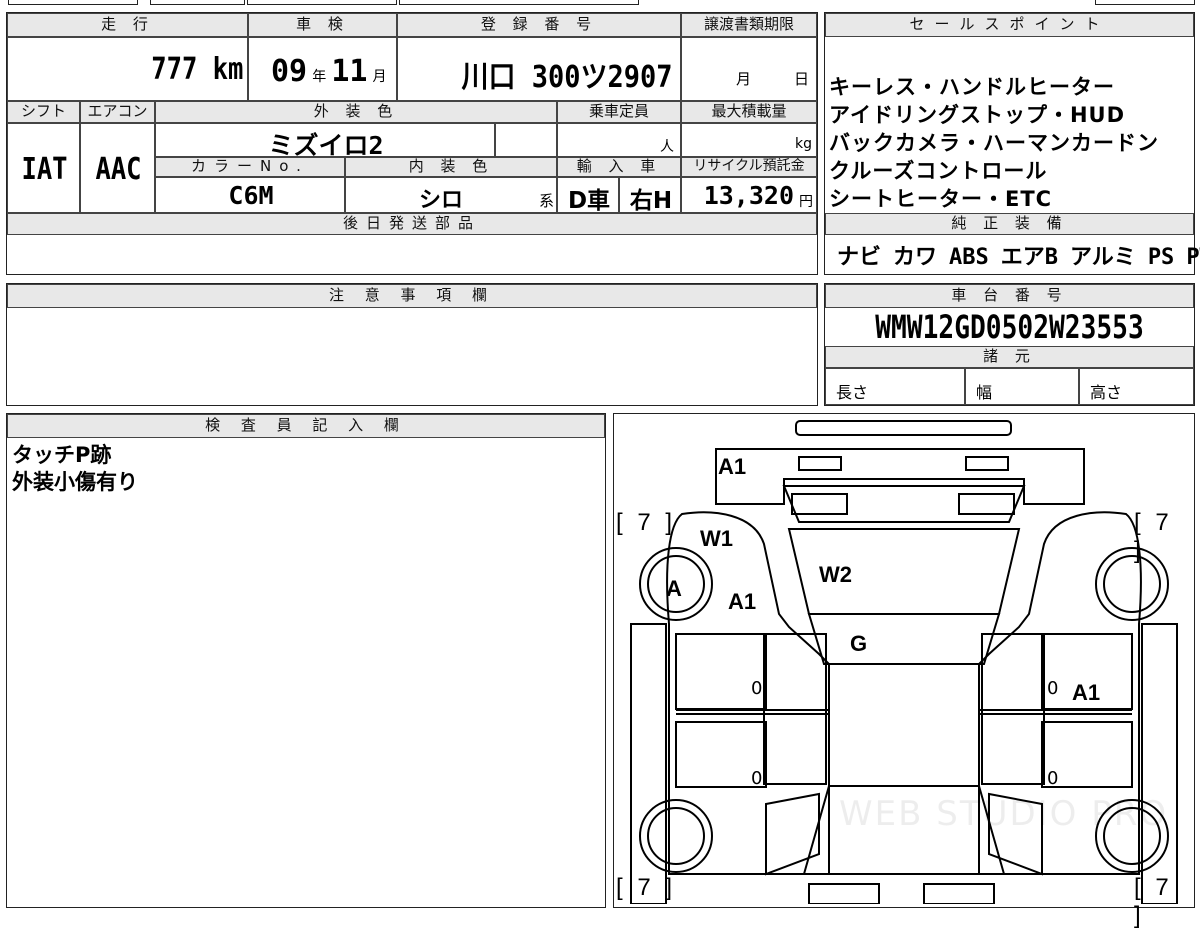  Describe the element at coordinates (1103, 257) in the screenshot. I see `equipment-item: アルミ` at that location.